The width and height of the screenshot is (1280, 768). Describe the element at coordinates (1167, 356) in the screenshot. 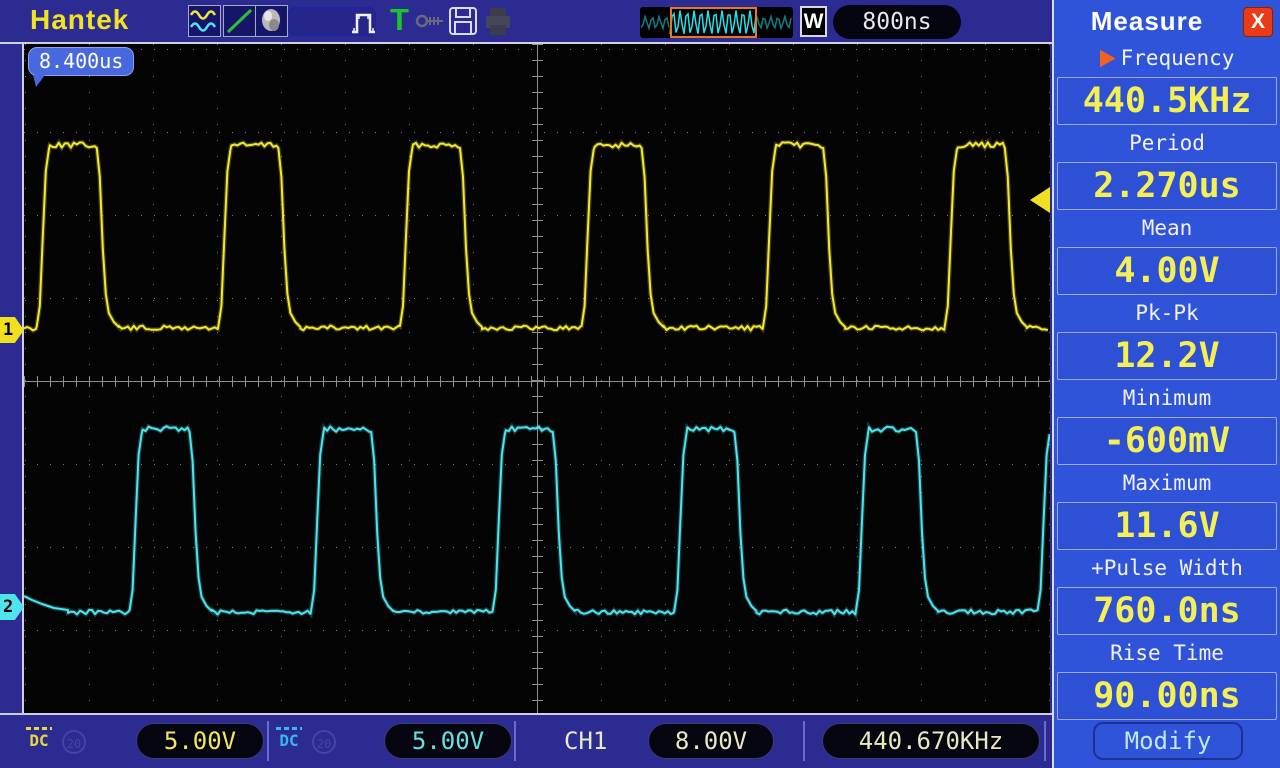

I see `measure-row-value: 12.2V` at that location.